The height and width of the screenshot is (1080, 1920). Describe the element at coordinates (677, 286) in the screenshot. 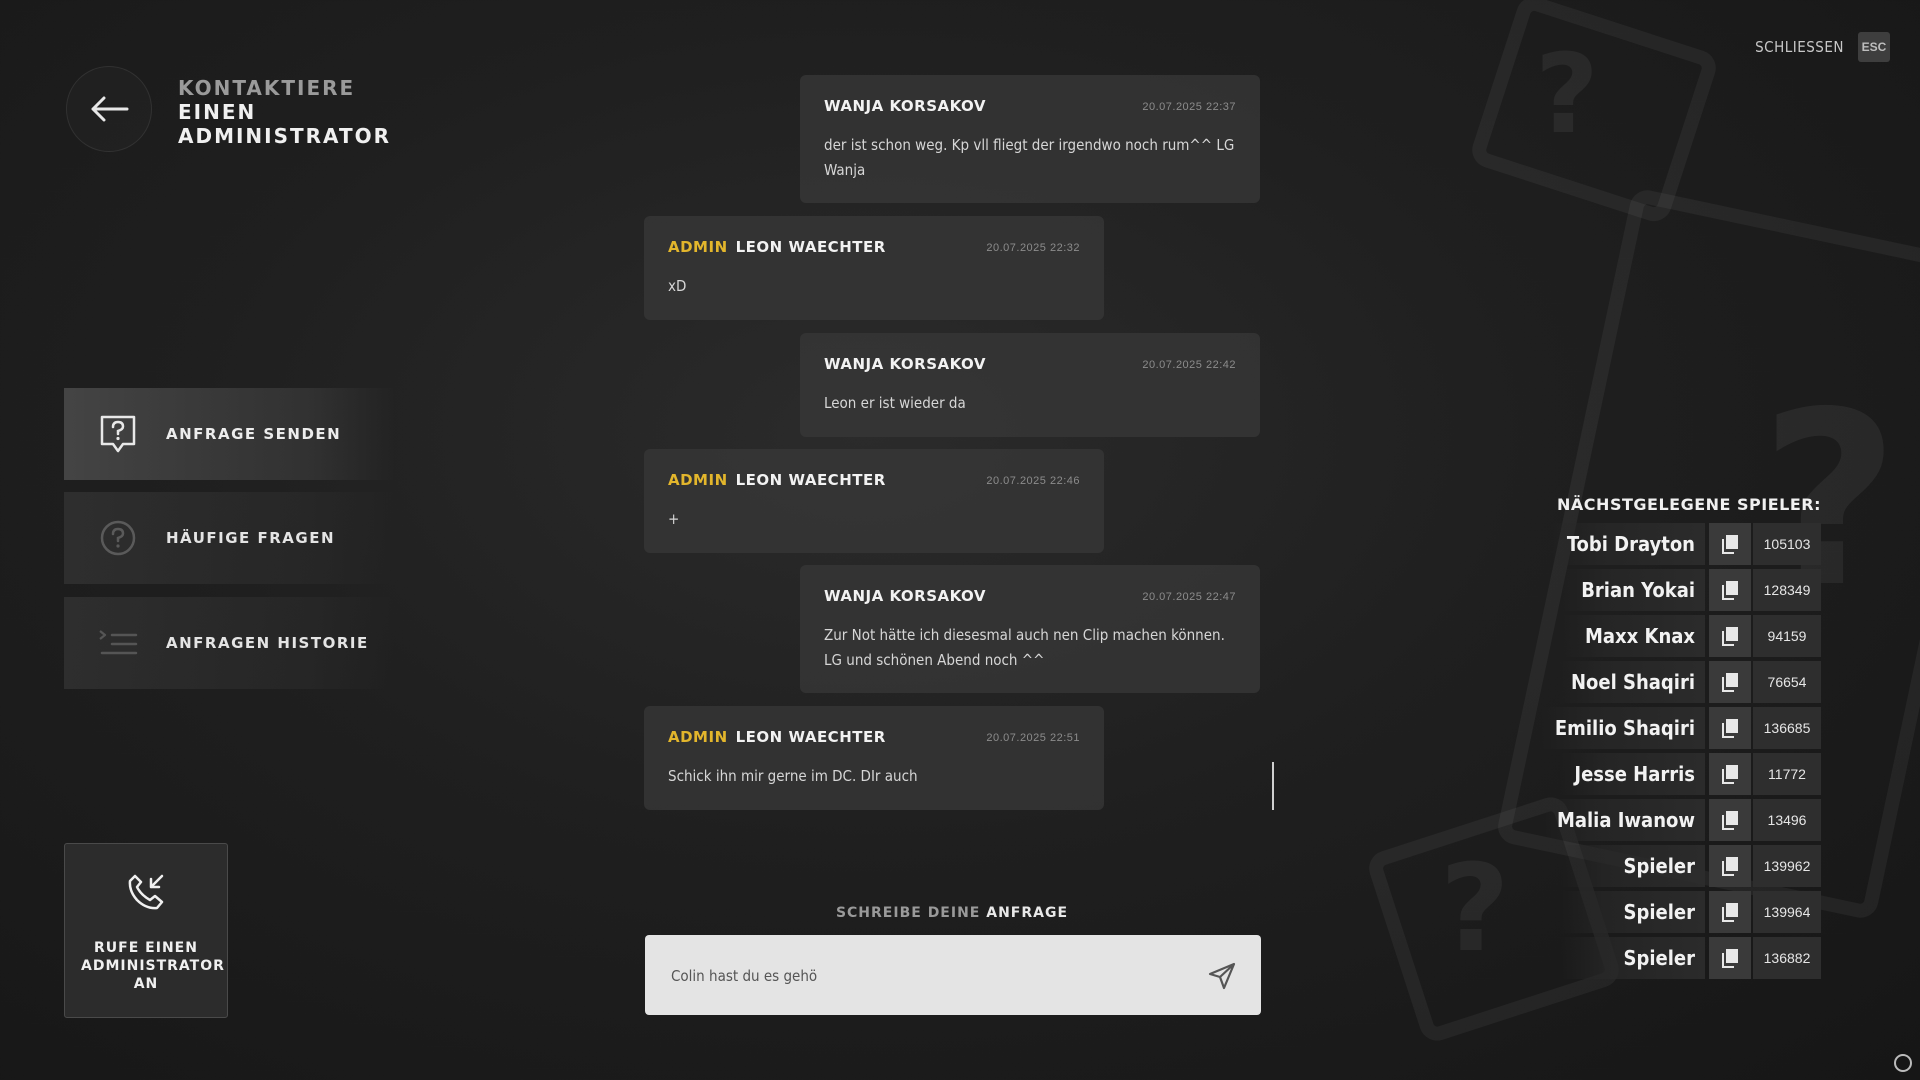

I see `message-text: xD` at that location.